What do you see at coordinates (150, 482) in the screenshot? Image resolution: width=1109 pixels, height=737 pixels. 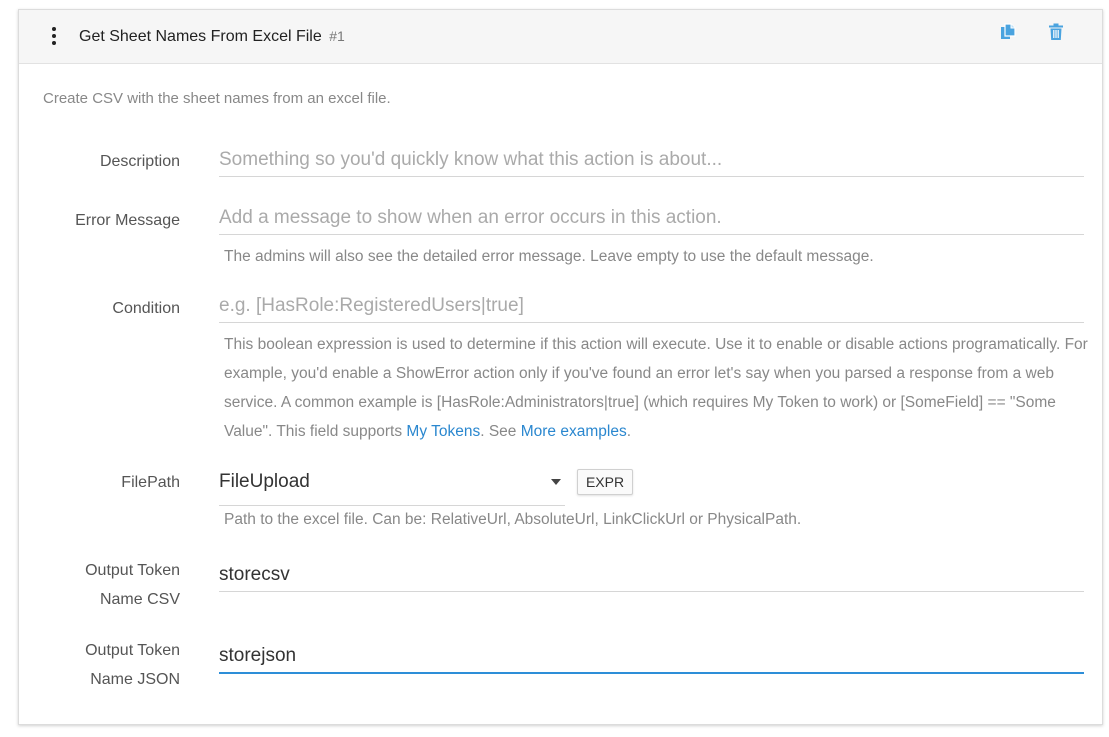 I see `filepath-label: FilePath` at bounding box center [150, 482].